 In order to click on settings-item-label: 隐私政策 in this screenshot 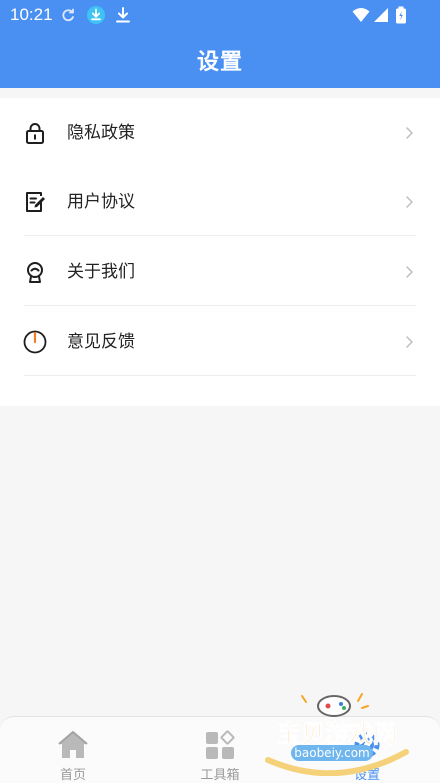, I will do `click(101, 133)`.